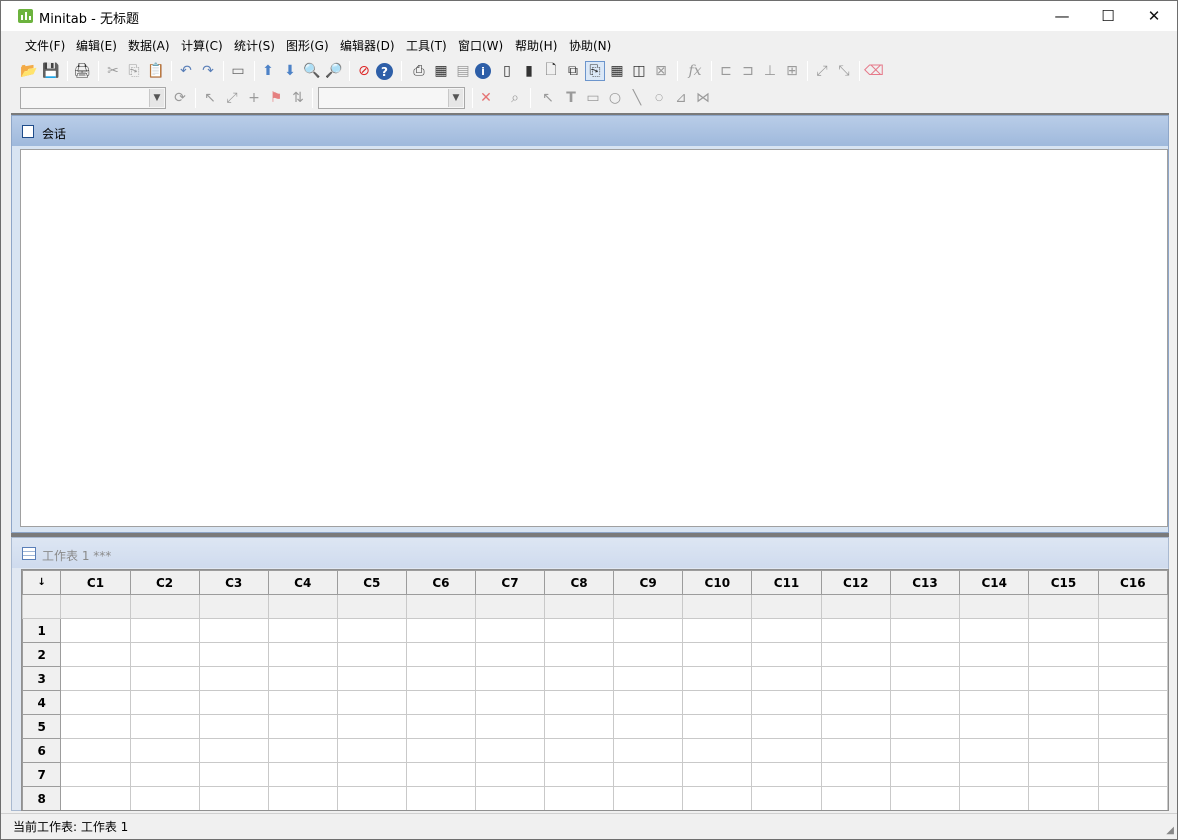  What do you see at coordinates (51, 71) in the screenshot?
I see `save-icon: 💾` at bounding box center [51, 71].